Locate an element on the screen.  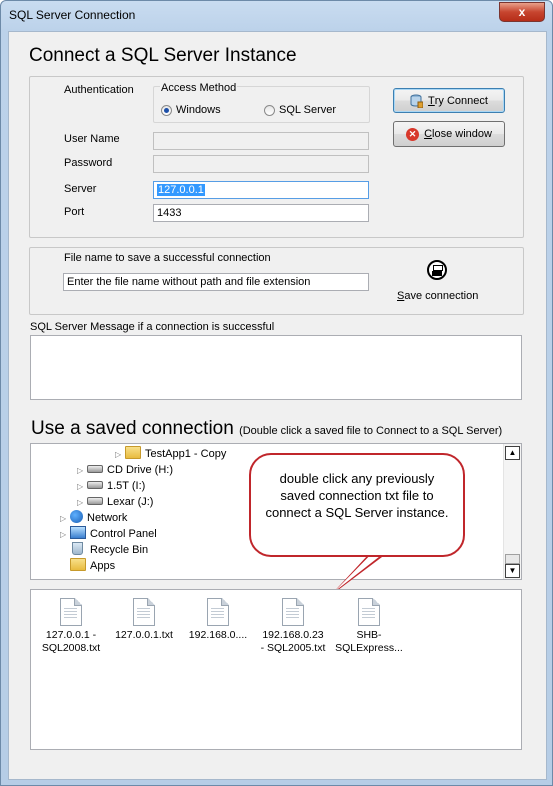
file-item: 192.168.0.23 - SQL2005.txt is located at coordinates (293, 626).